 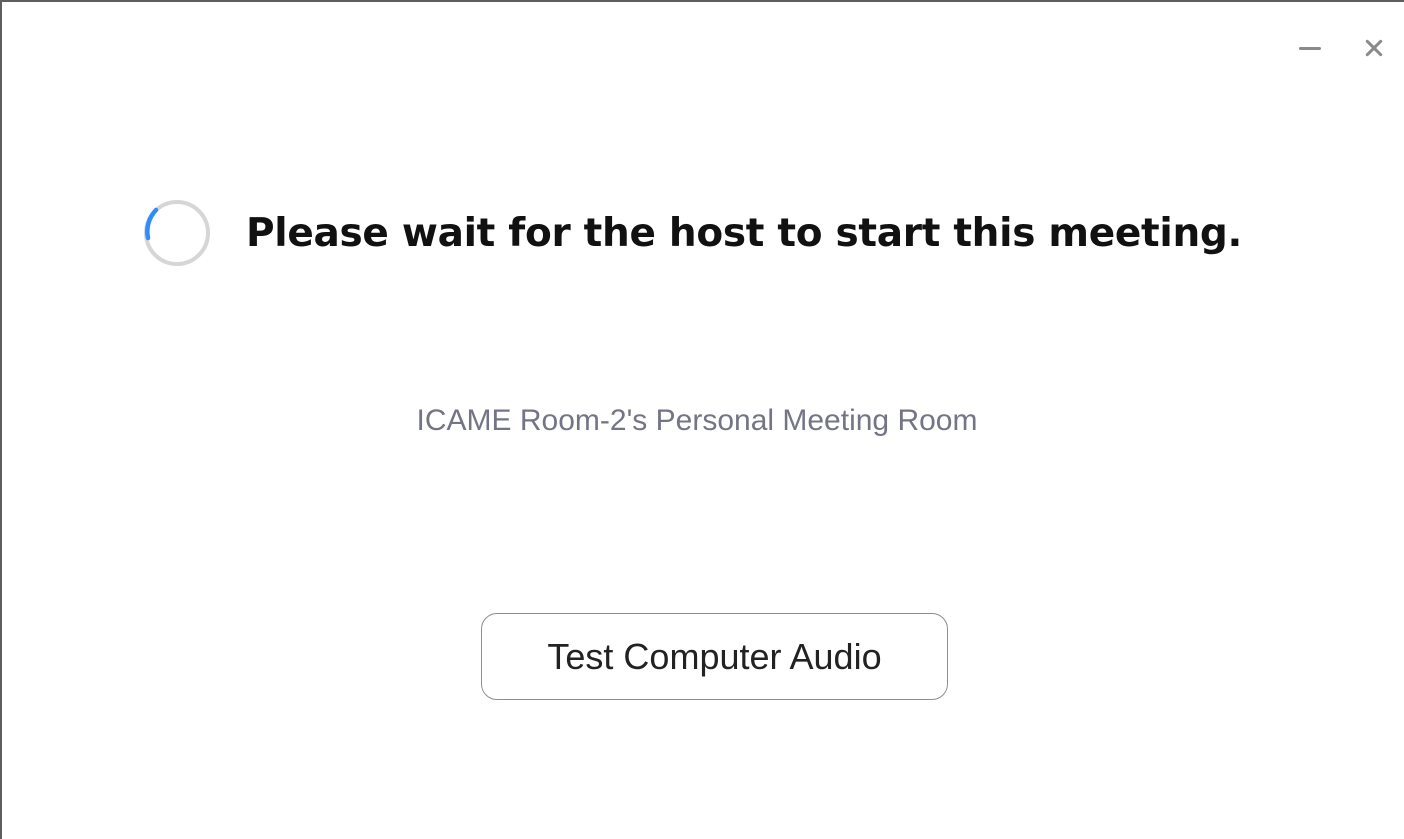 I want to click on loading-spinner-icon, so click(x=177, y=233).